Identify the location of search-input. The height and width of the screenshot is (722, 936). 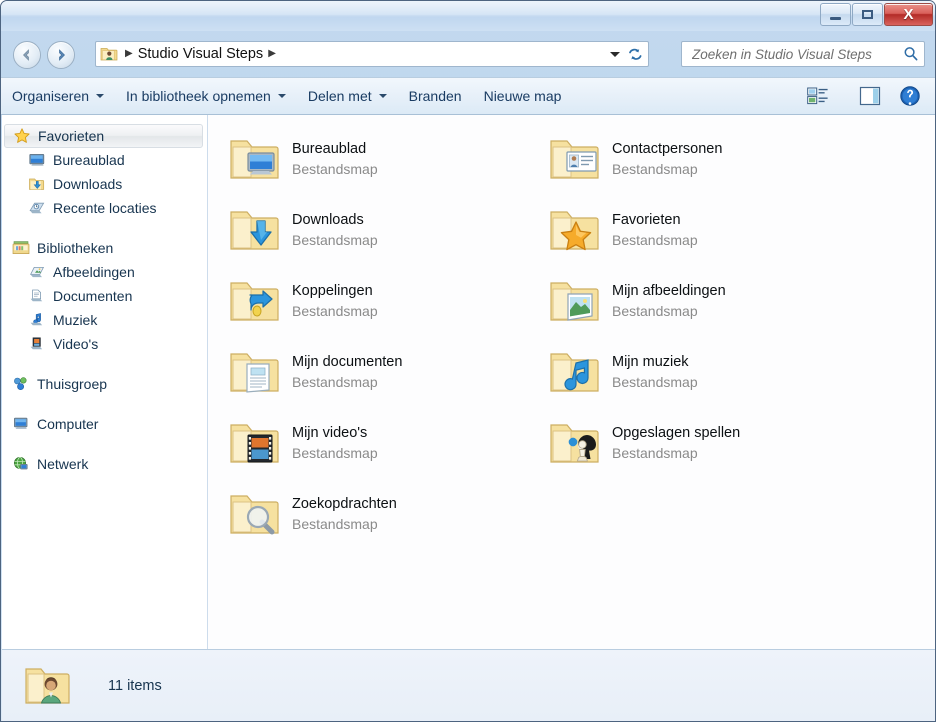
(796, 54).